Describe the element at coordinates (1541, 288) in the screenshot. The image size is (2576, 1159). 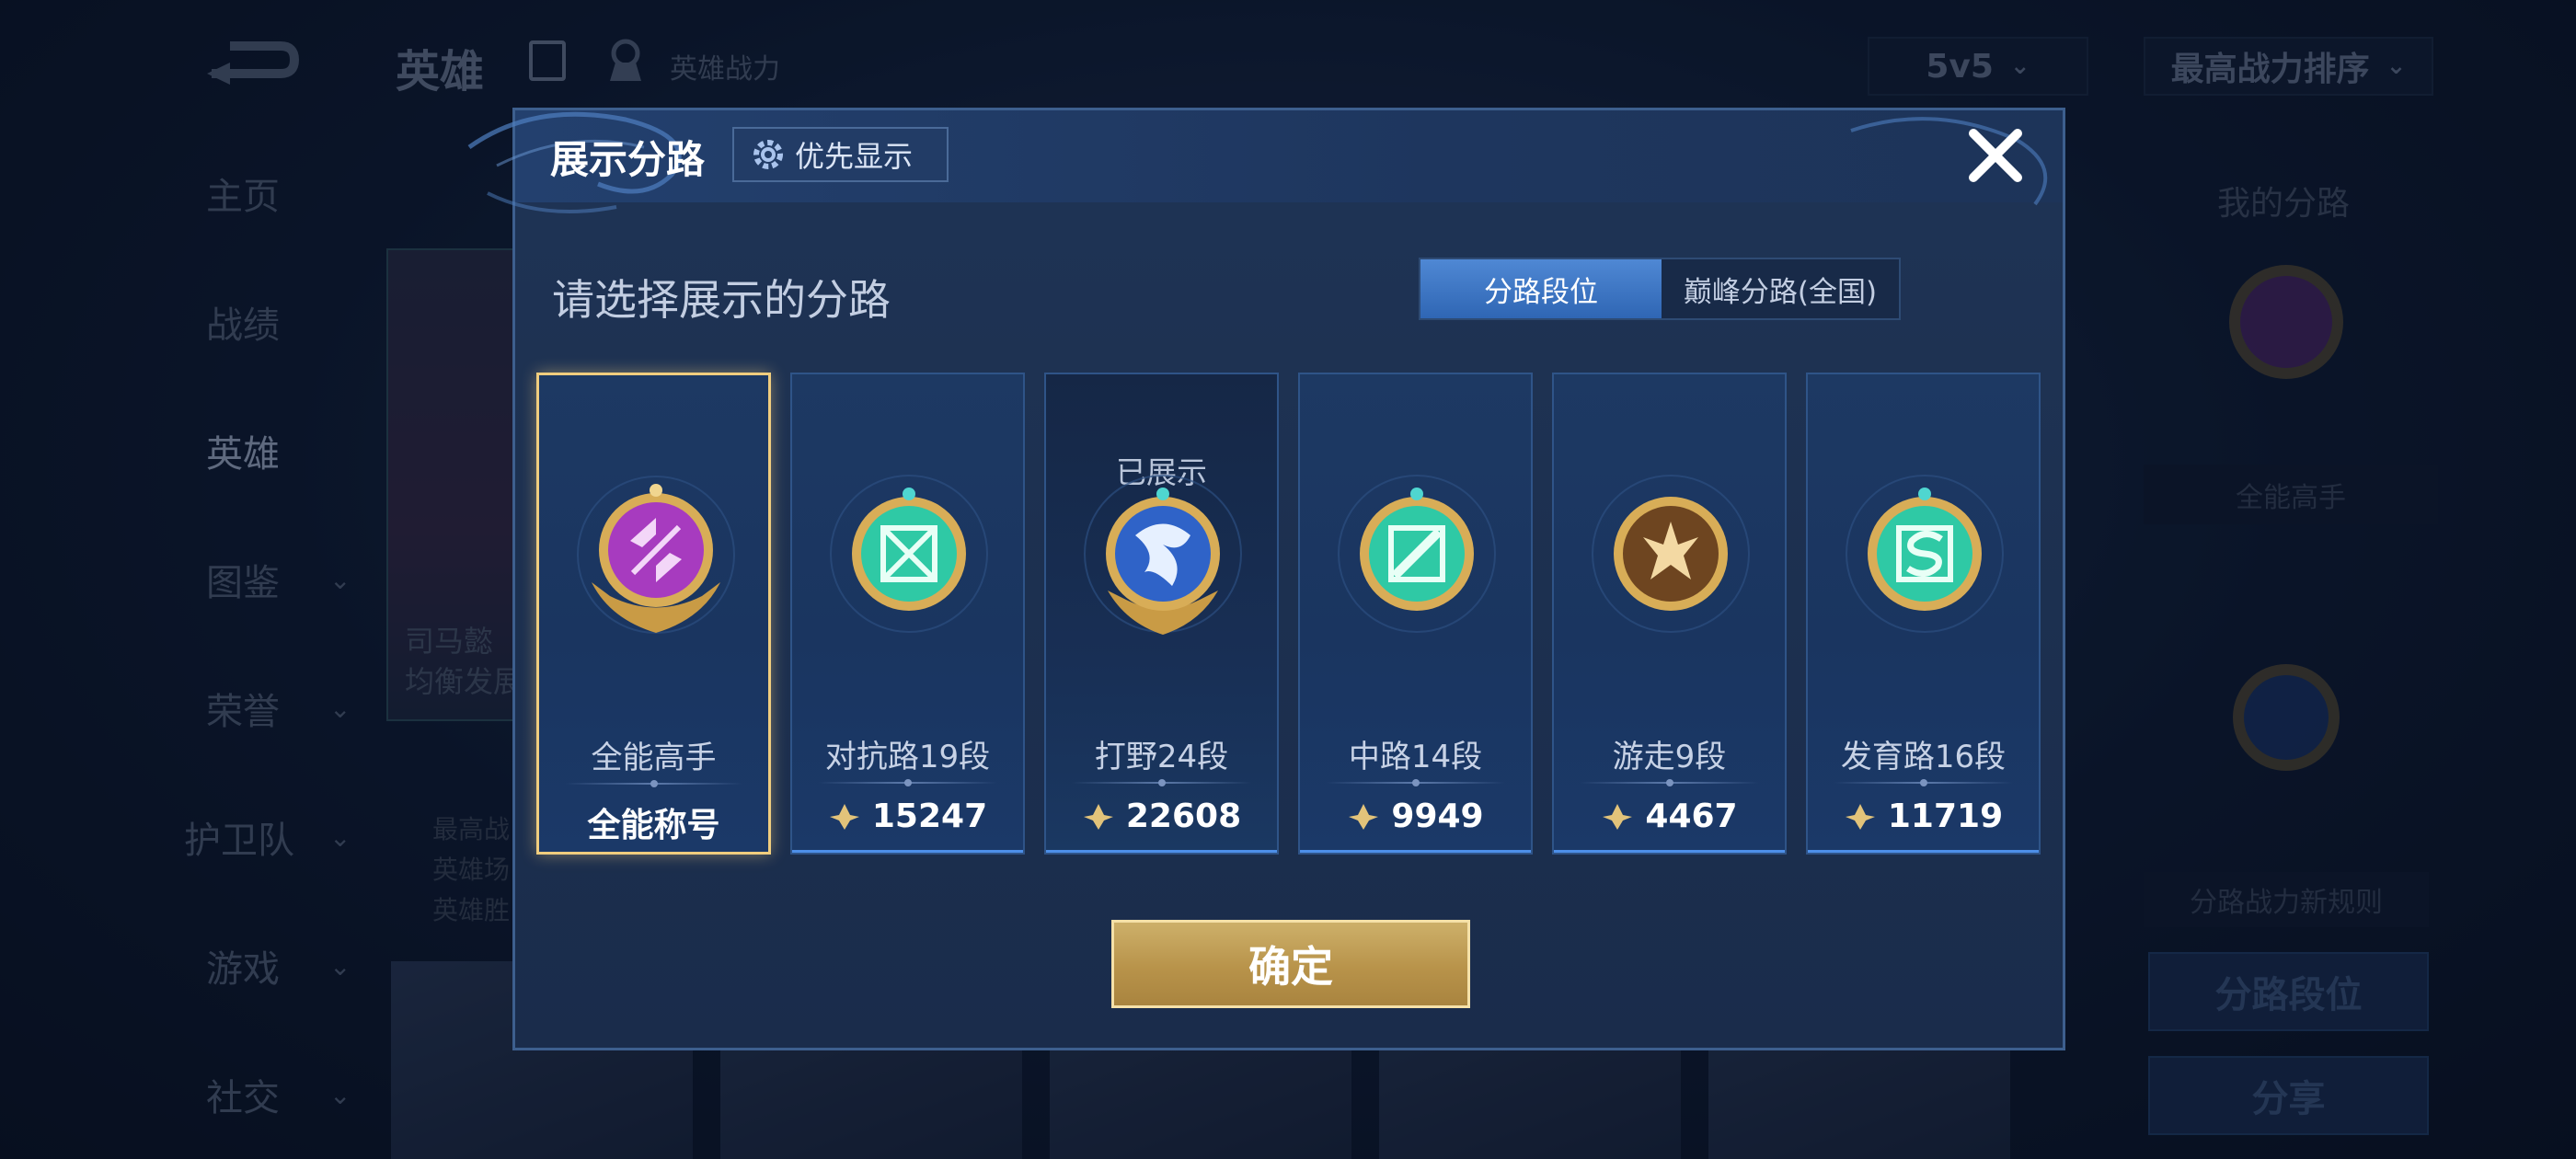
I see `tab-lane-rank: 分路段位` at that location.